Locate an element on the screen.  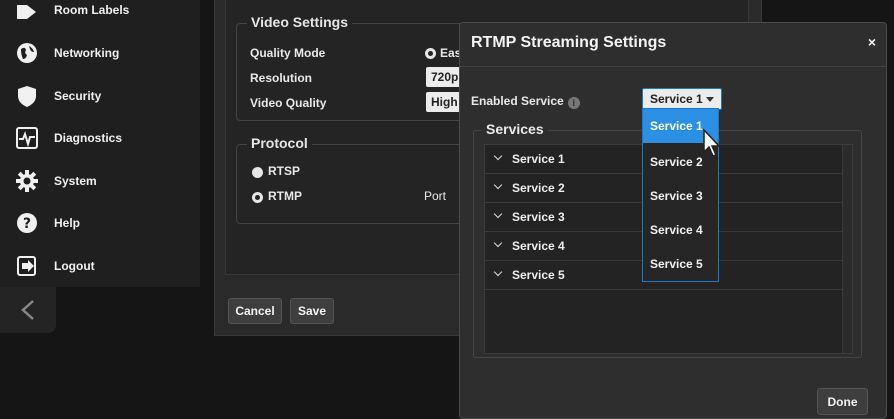
question-icon: ? is located at coordinates (27, 223).